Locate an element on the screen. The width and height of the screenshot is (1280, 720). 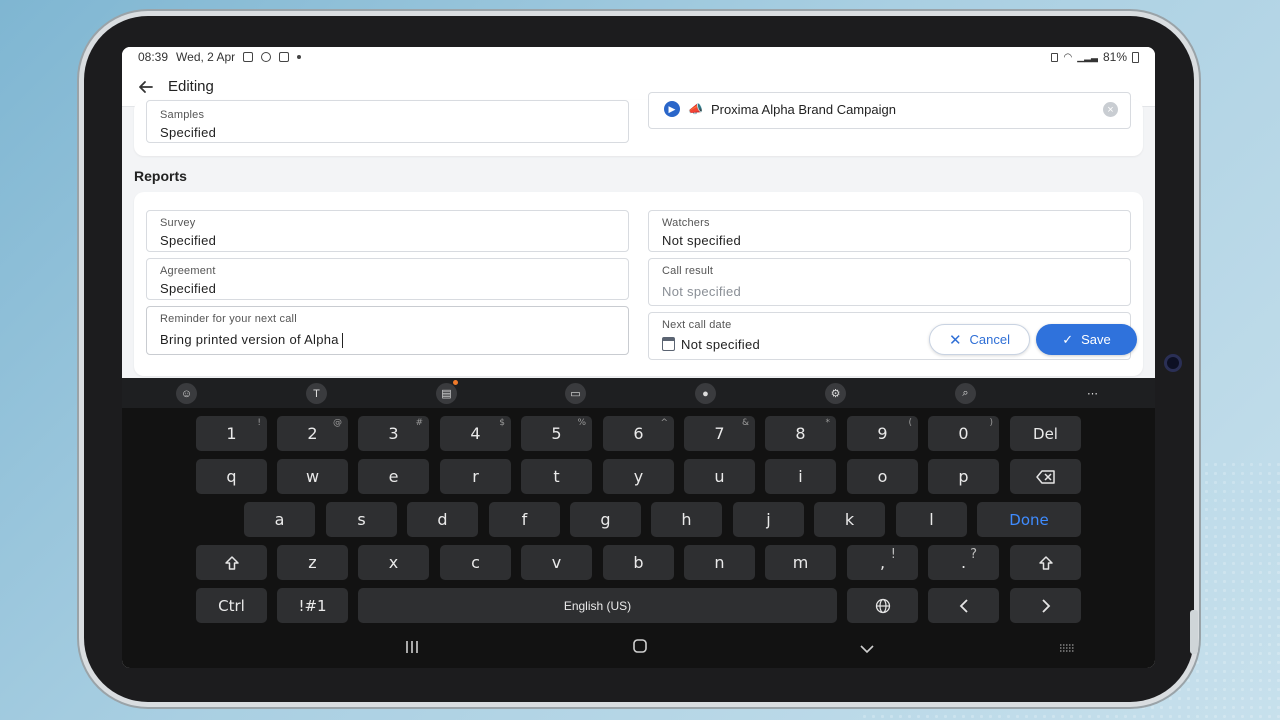
key-q: q is located at coordinates (231, 476).